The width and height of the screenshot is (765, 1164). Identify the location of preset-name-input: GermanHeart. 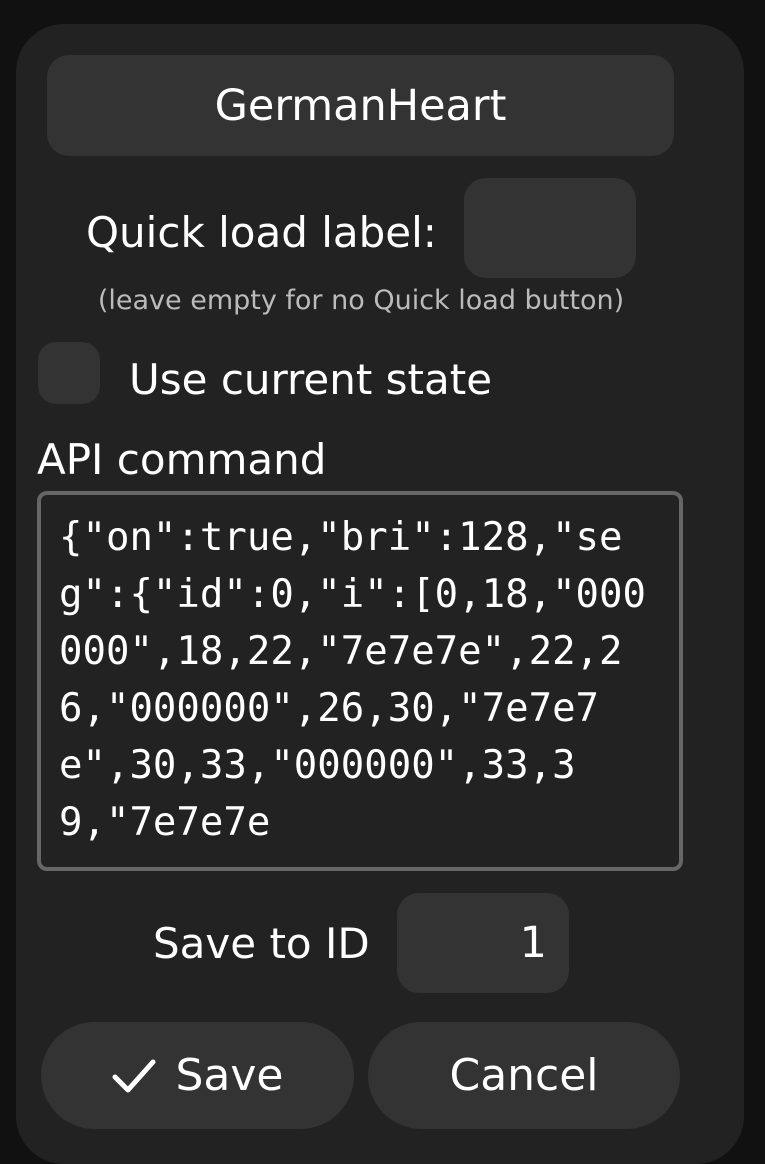
(360, 105).